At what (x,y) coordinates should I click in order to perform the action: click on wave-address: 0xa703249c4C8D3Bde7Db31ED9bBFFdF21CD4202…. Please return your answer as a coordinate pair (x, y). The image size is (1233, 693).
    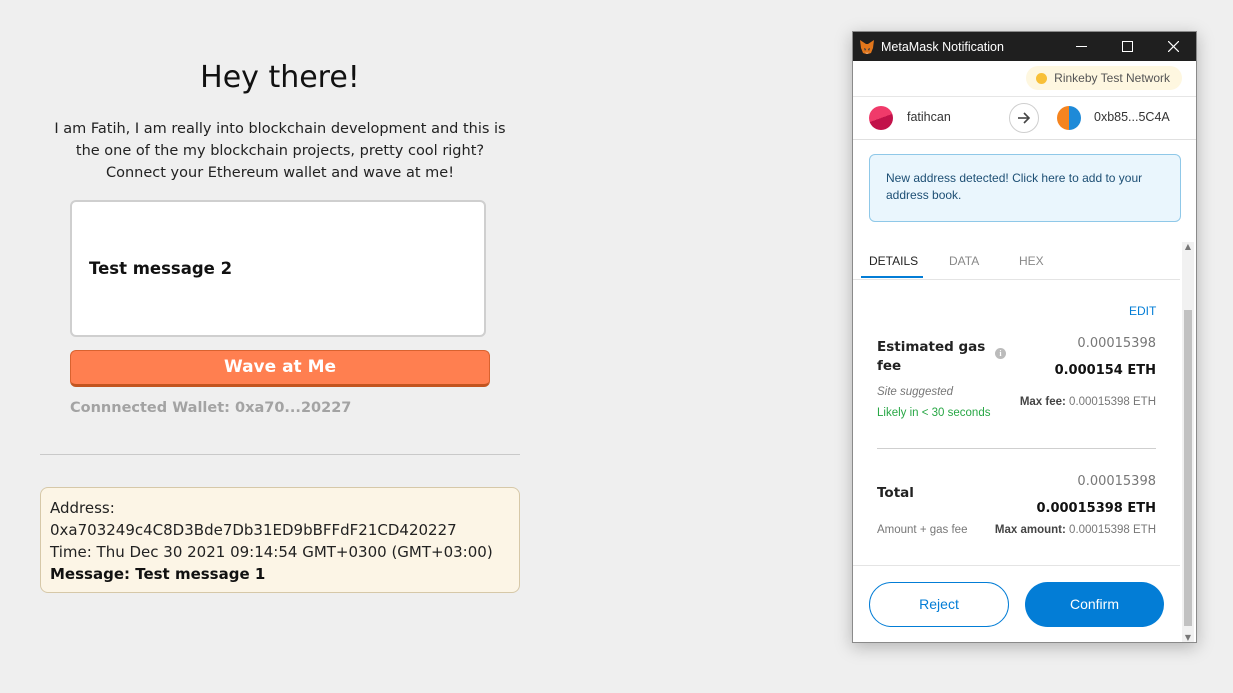
    Looking at the image, I should click on (253, 530).